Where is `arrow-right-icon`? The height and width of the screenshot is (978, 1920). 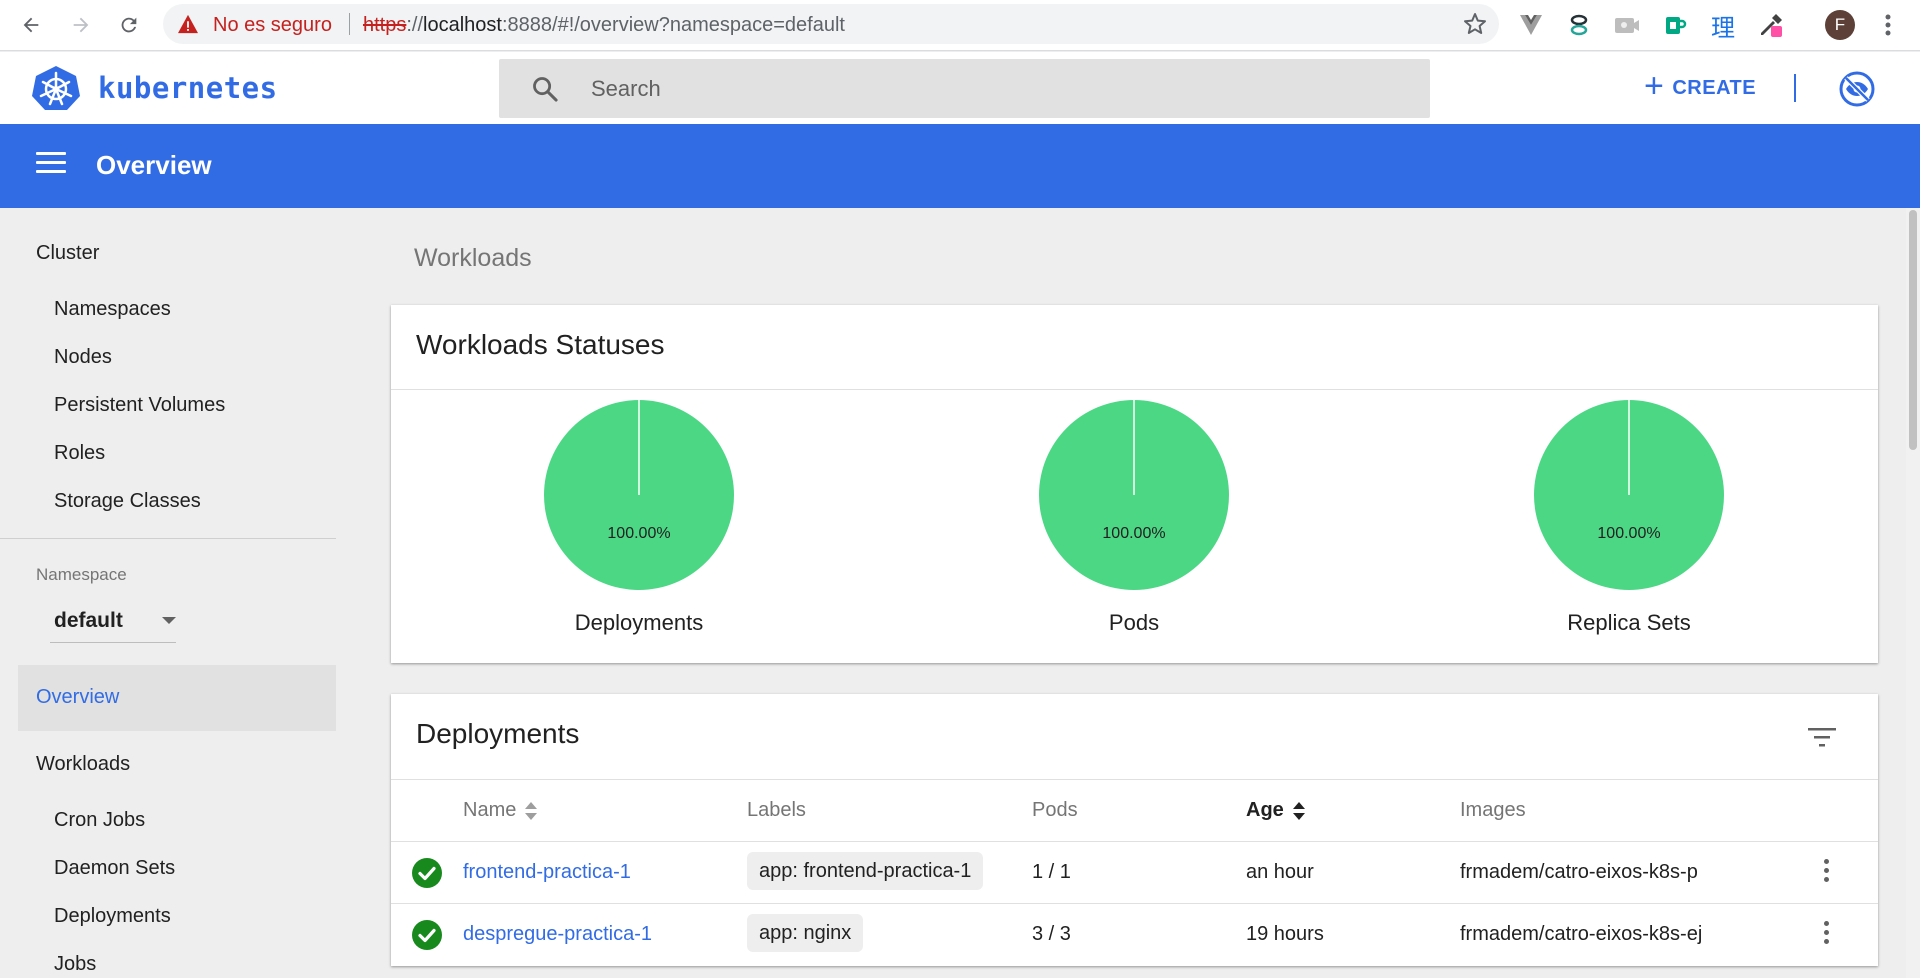
arrow-right-icon is located at coordinates (81, 25).